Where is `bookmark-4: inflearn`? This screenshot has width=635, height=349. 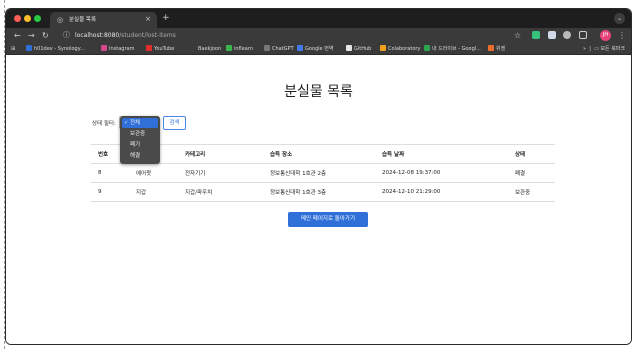 bookmark-4: inflearn is located at coordinates (239, 49).